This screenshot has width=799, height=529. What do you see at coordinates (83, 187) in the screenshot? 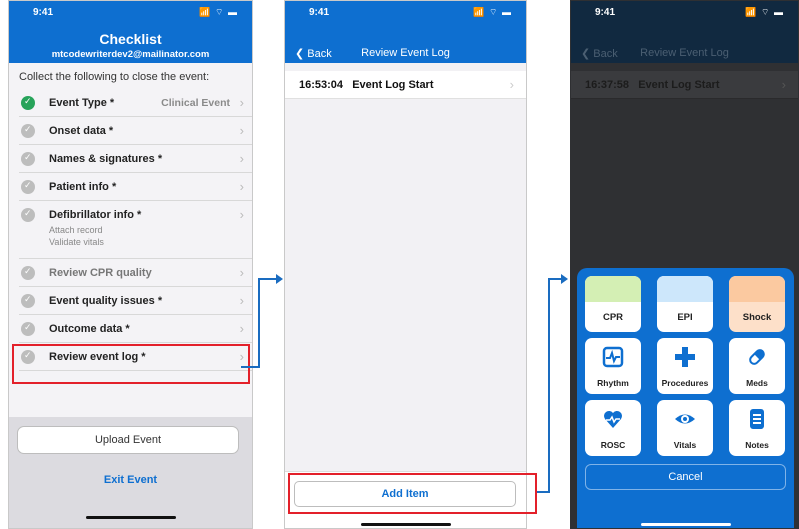
I see `checklist-item-label: Patient info *` at bounding box center [83, 187].